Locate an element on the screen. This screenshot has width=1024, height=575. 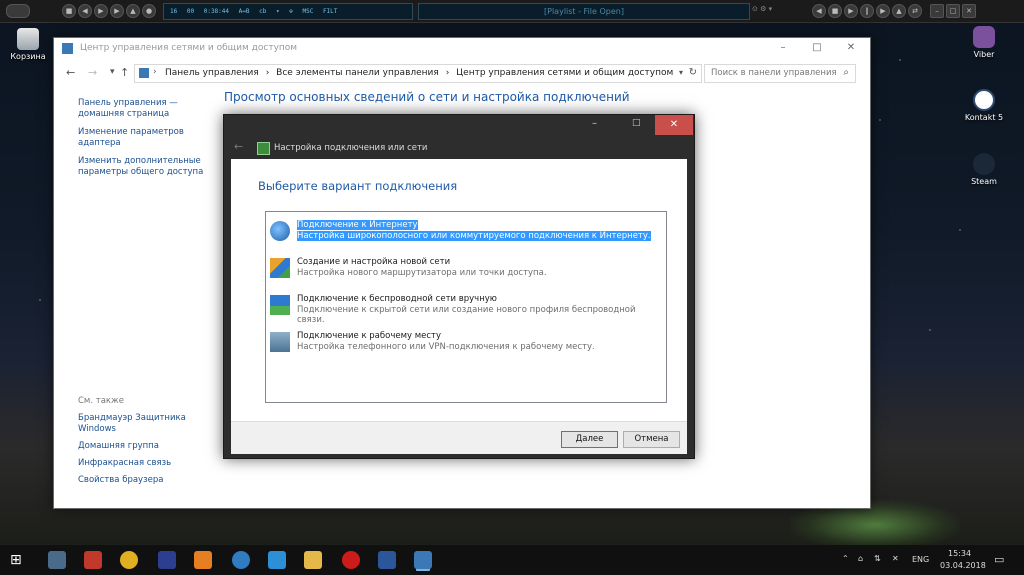
player-btn-shuffle-icon: ⇄ is located at coordinates (915, 11).